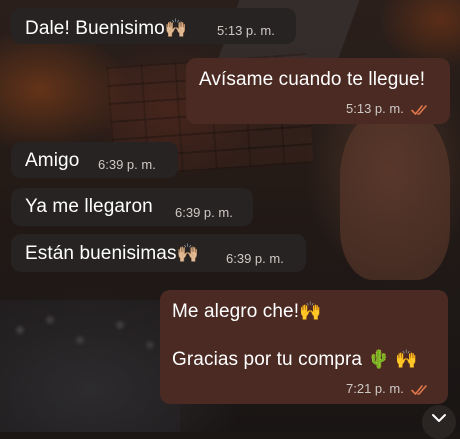 This screenshot has width=460, height=439. Describe the element at coordinates (395, 195) in the screenshot. I see `wallpaper-figure` at that location.